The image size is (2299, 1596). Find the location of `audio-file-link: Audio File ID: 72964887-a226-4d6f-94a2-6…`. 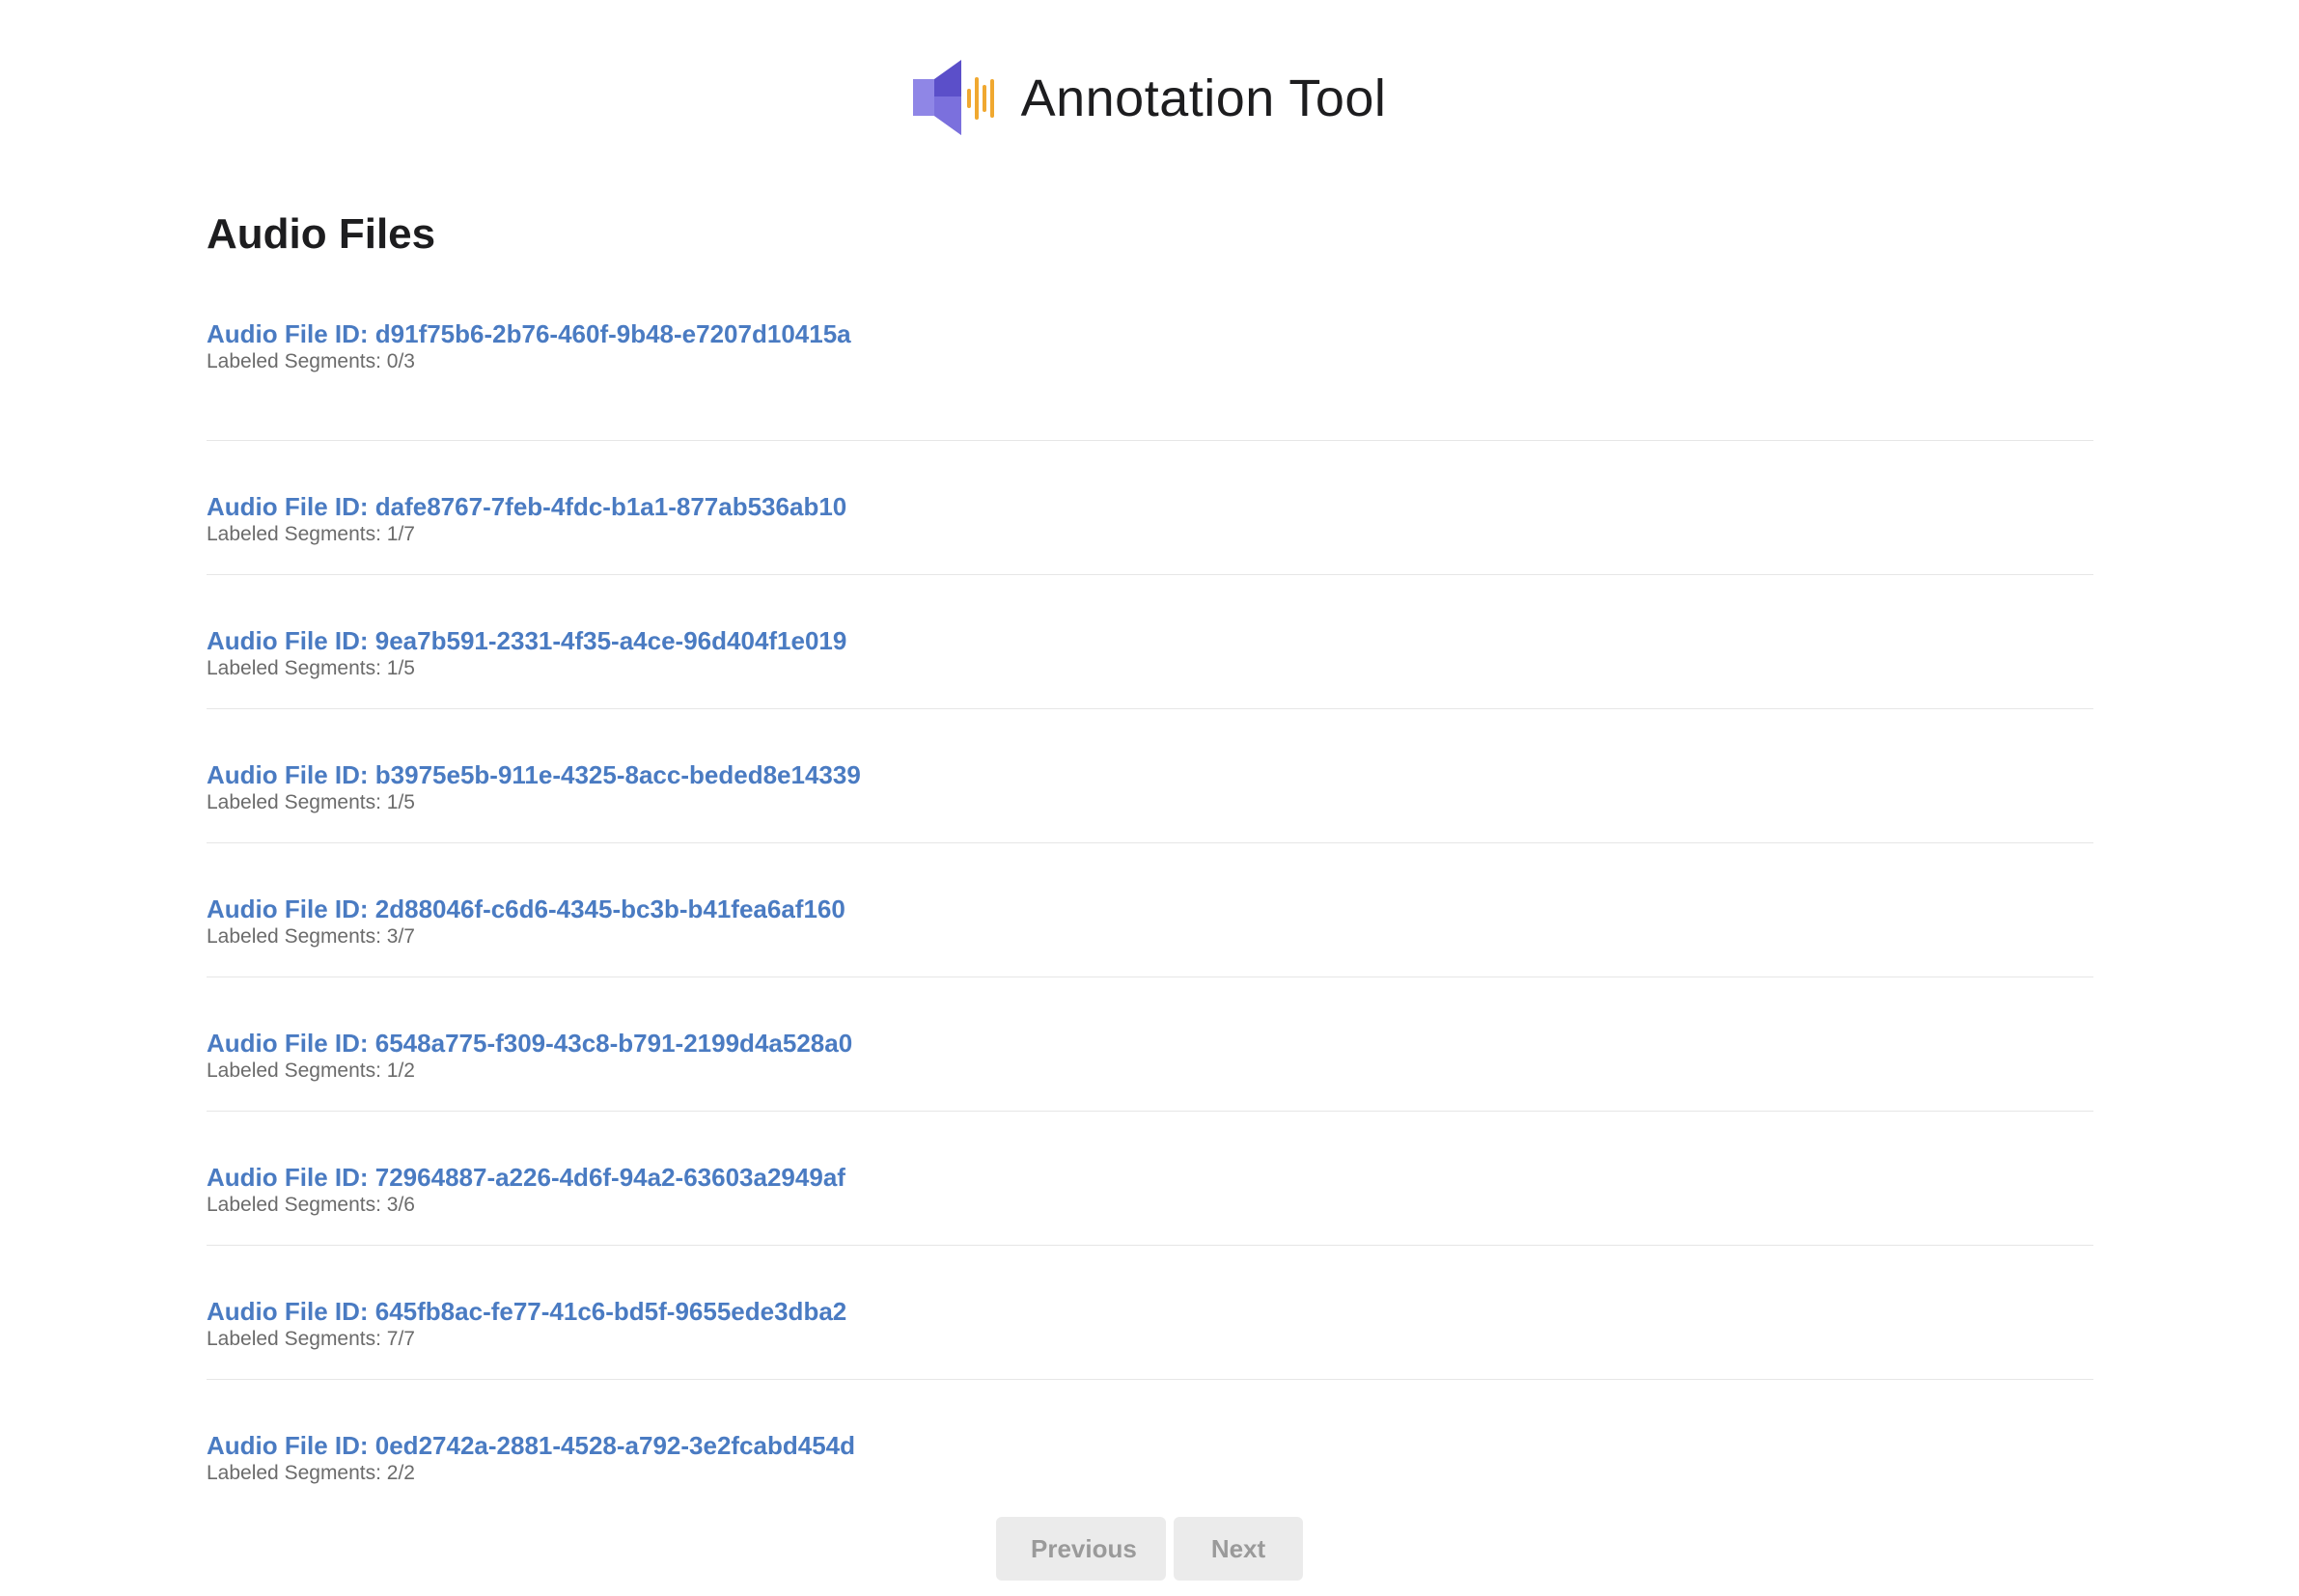

audio-file-link: Audio File ID: 72964887-a226-4d6f-94a2-6… is located at coordinates (526, 1178).